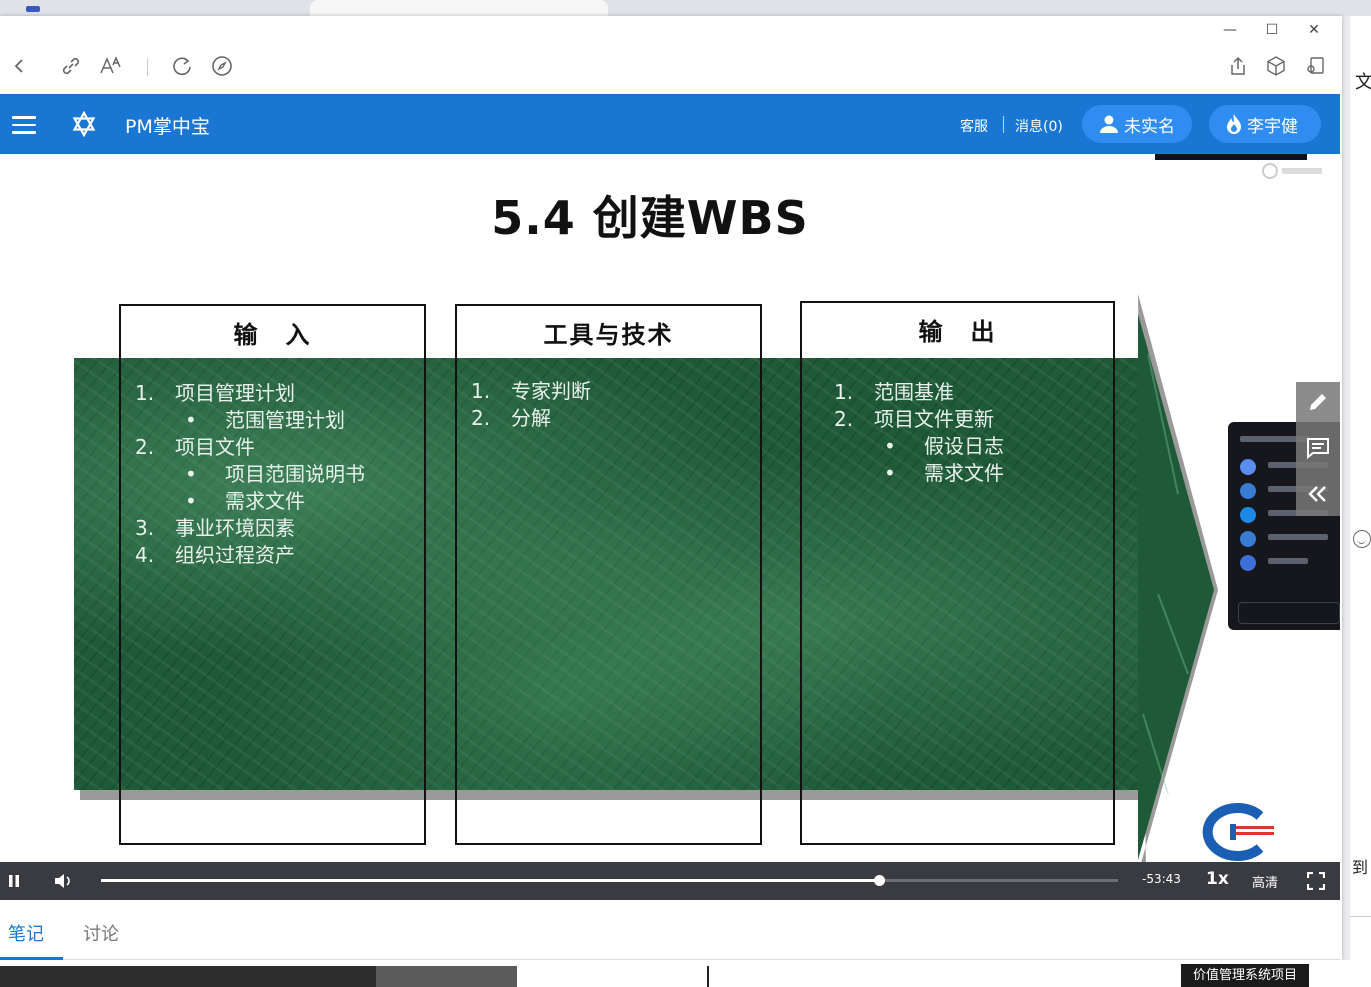  What do you see at coordinates (650, 218) in the screenshot?
I see `slide-title: 5.4 创建WBS` at bounding box center [650, 218].